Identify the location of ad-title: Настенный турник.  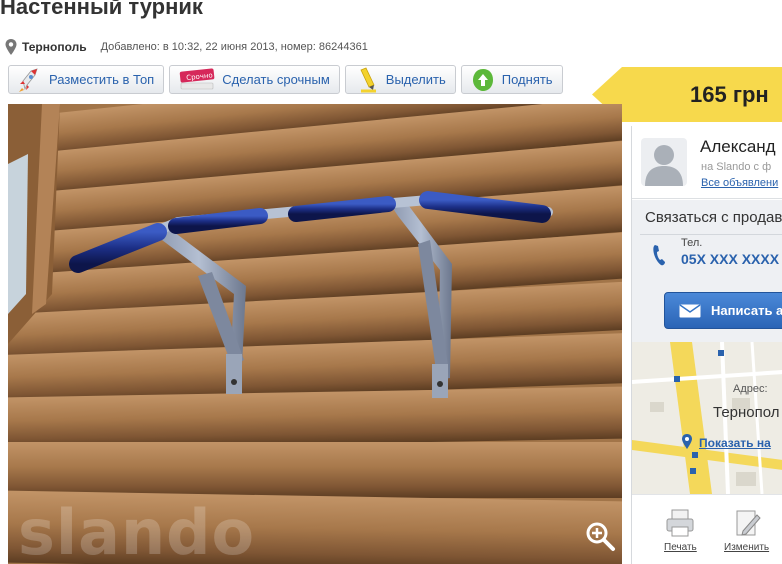
(101, 9).